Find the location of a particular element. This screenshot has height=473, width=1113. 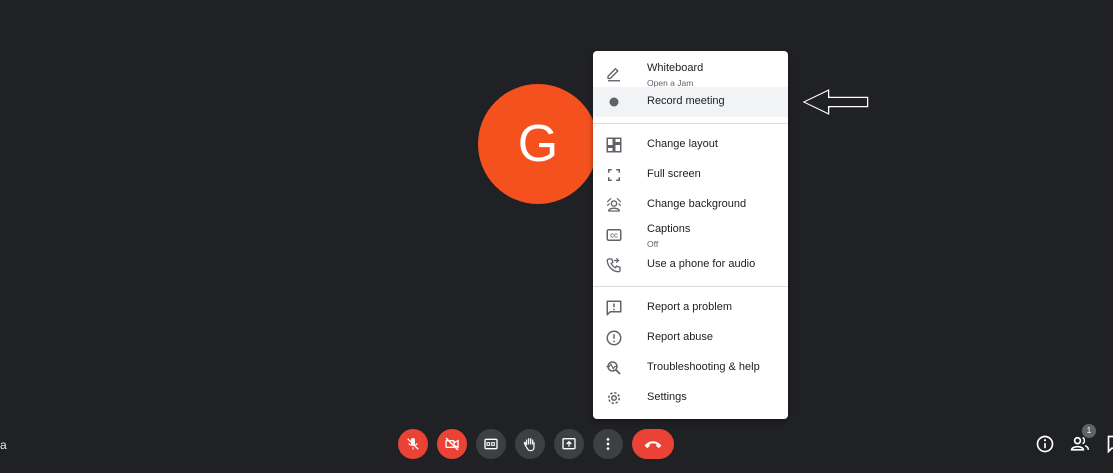

meeting-name-fragment: a is located at coordinates (3, 445).